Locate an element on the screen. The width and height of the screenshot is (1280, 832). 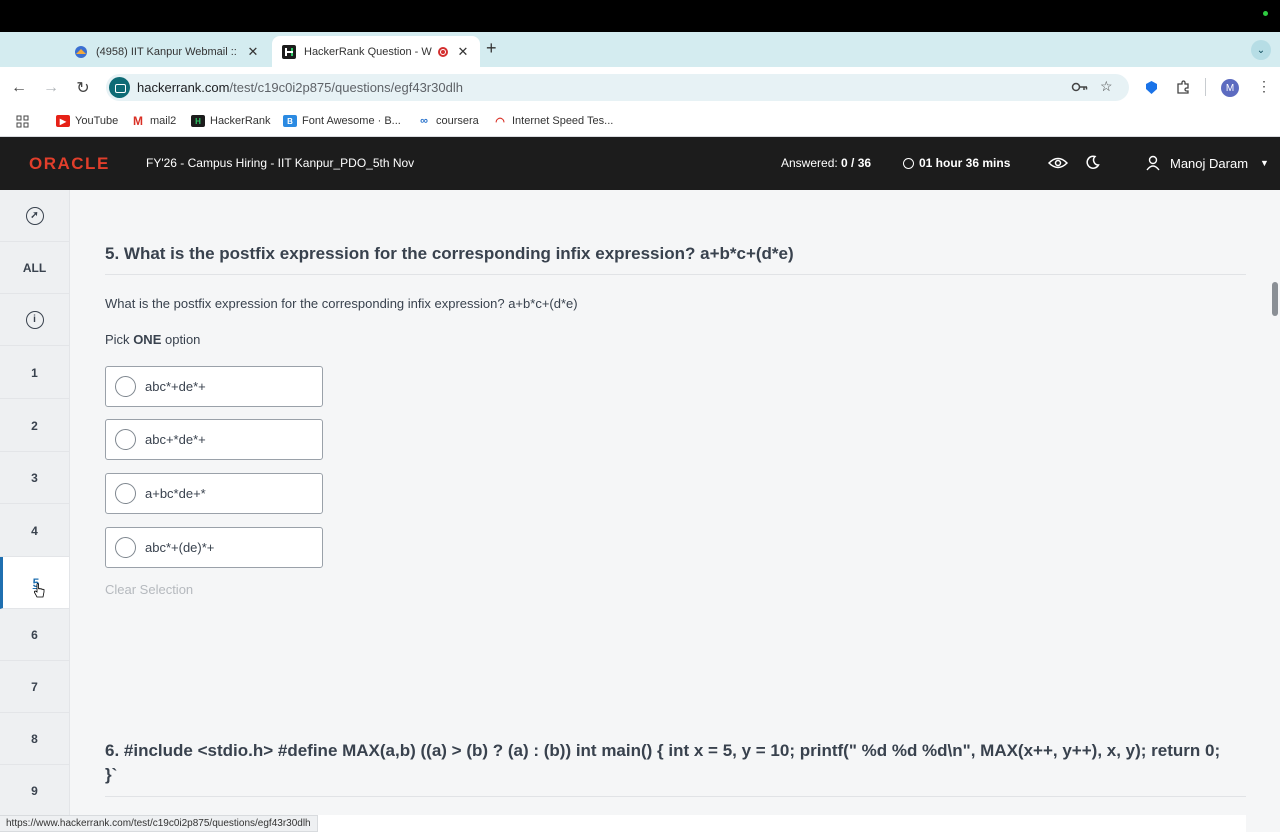
reload-icon: ↻ is located at coordinates (83, 88).